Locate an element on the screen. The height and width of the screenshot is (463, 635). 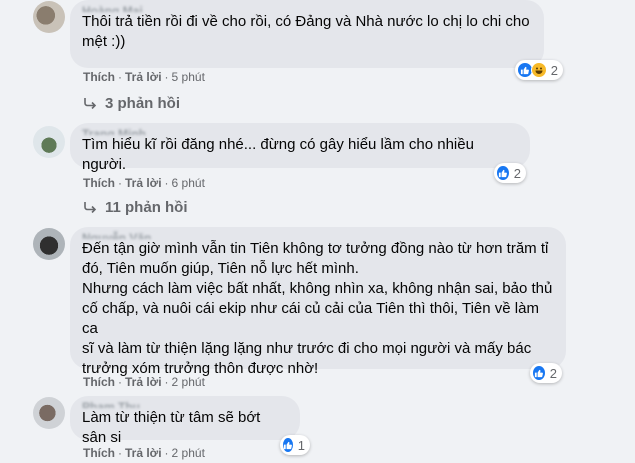
comment-actions: Thích · Trả lời · 6 phút is located at coordinates (144, 183).